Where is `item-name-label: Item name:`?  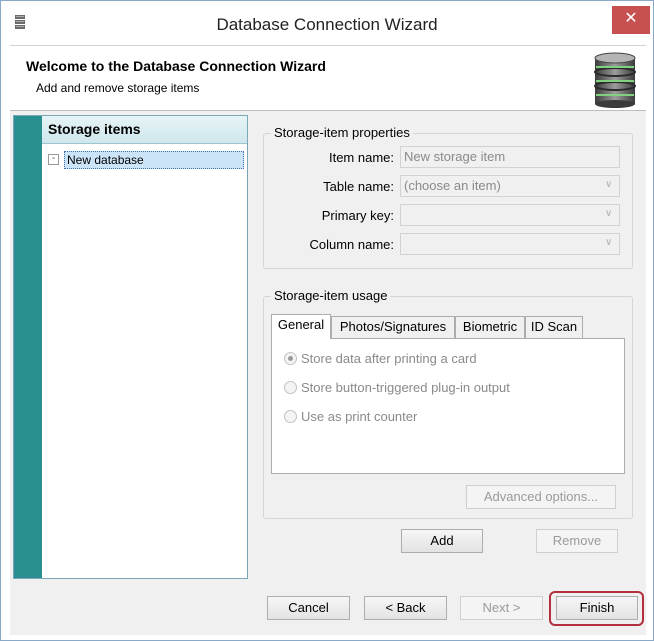
item-name-label: Item name: is located at coordinates (361, 157).